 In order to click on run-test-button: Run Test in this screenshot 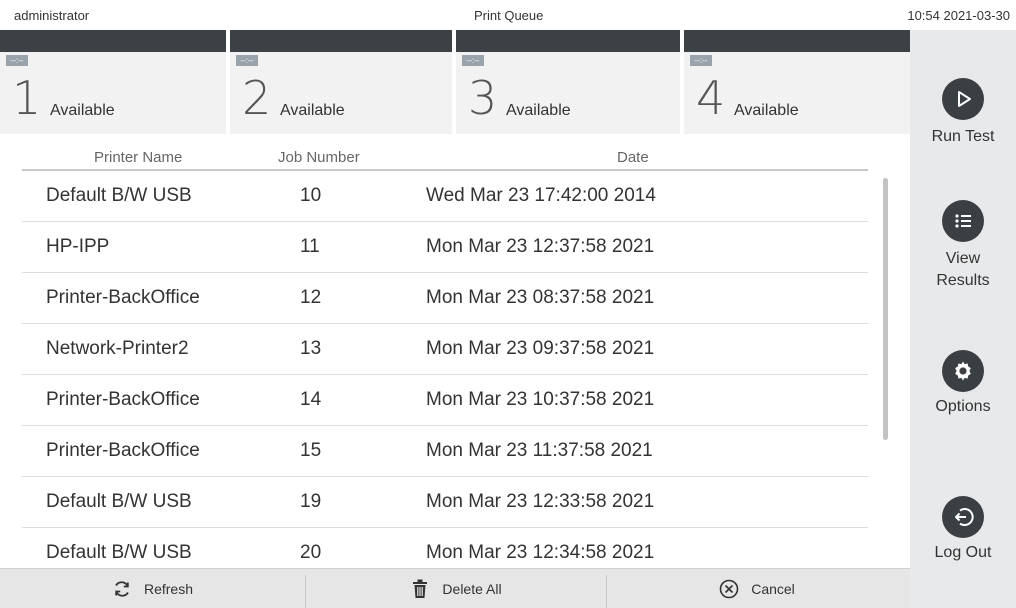, I will do `click(963, 111)`.